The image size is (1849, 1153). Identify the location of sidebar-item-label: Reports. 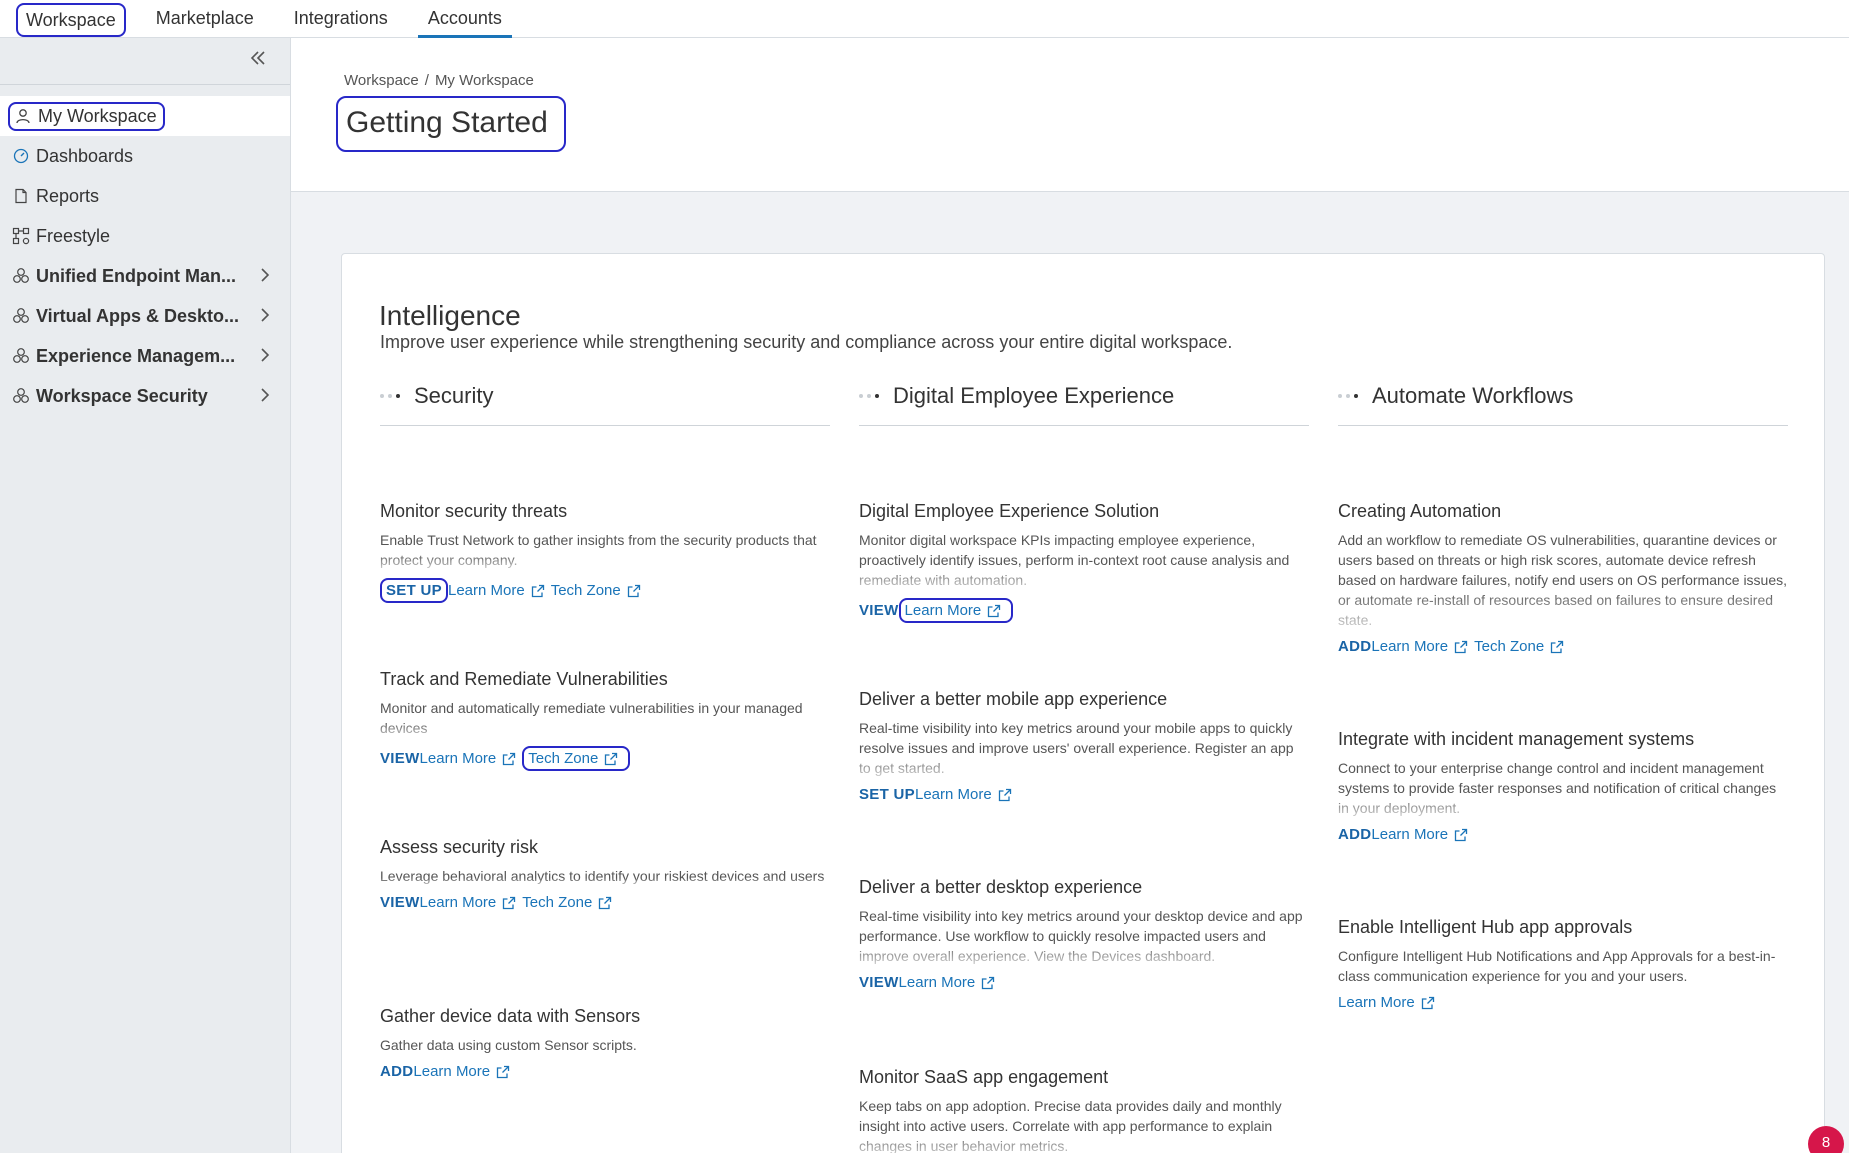
(68, 195).